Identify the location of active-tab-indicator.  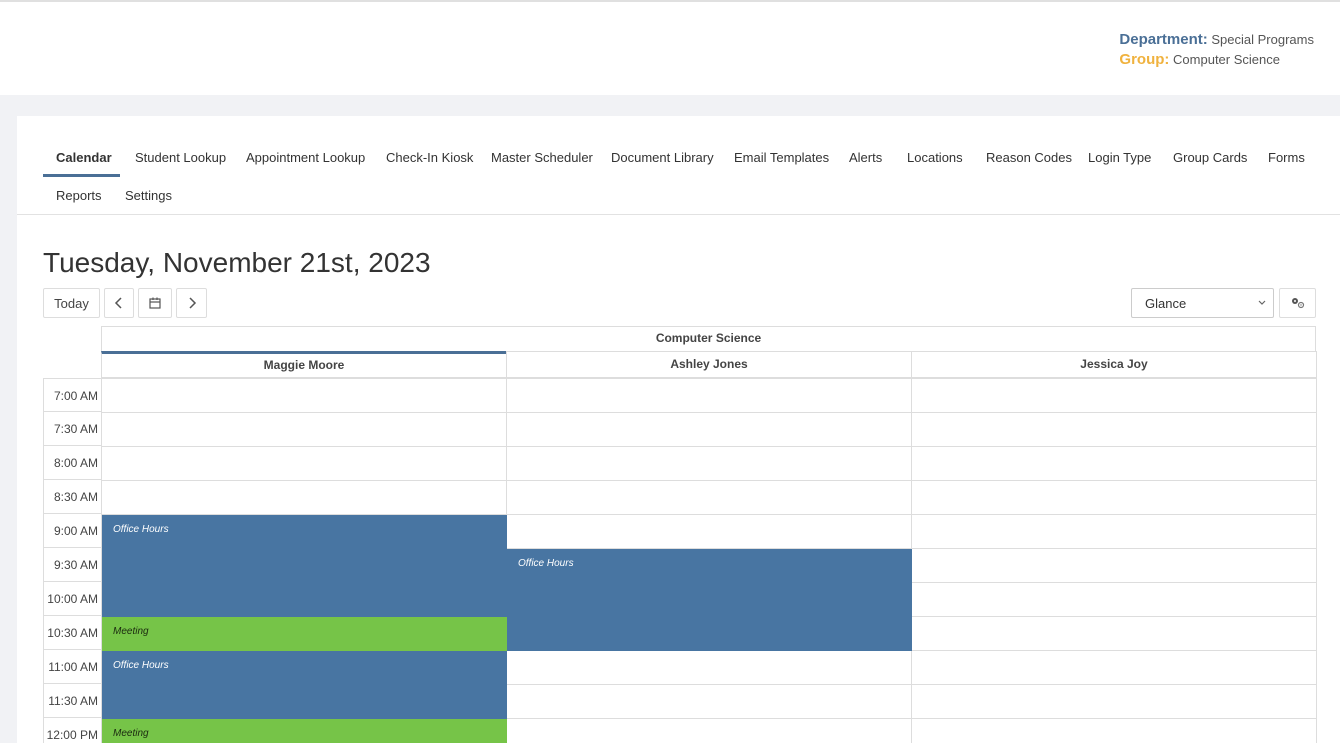
(81, 175).